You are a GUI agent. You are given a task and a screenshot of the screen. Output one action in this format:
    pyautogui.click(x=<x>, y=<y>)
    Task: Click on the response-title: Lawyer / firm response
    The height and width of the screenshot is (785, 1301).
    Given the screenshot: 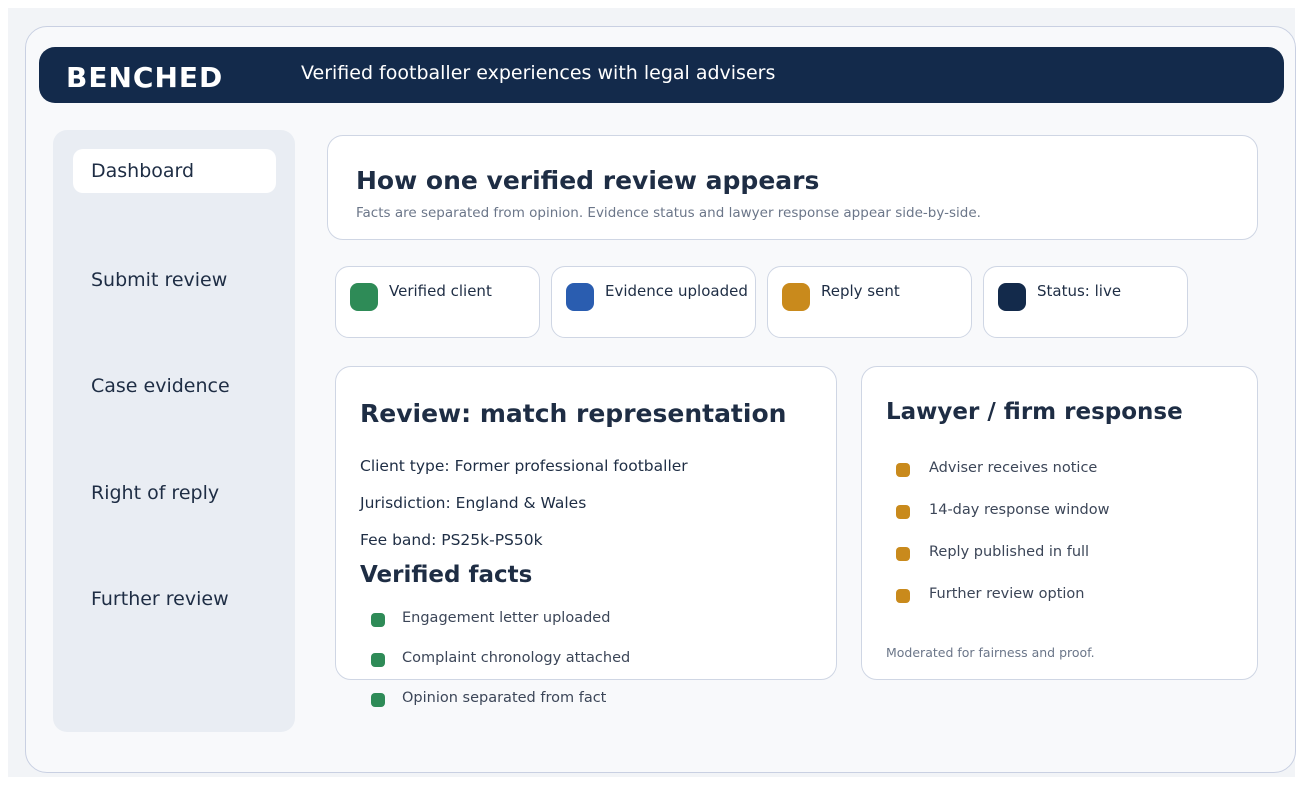 What is the action you would take?
    pyautogui.click(x=1034, y=412)
    